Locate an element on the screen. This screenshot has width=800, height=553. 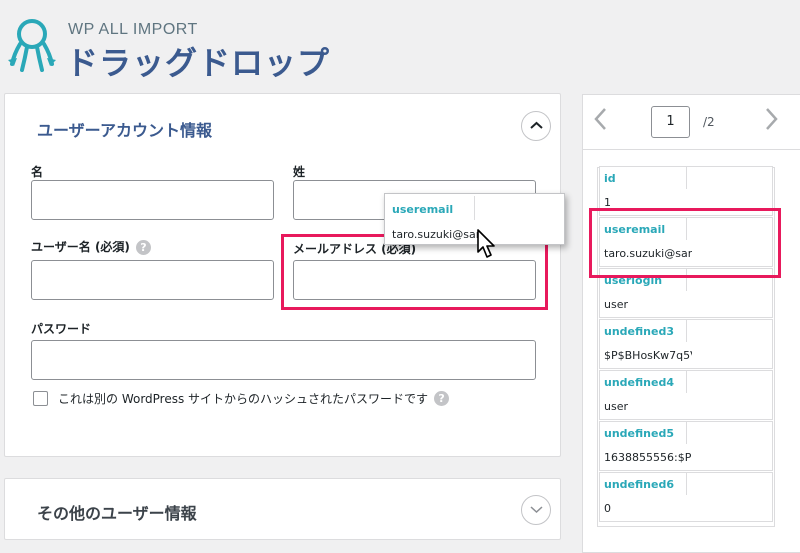
record-item-undefined5: undefined5 1638855556:$P$ is located at coordinates (686, 446).